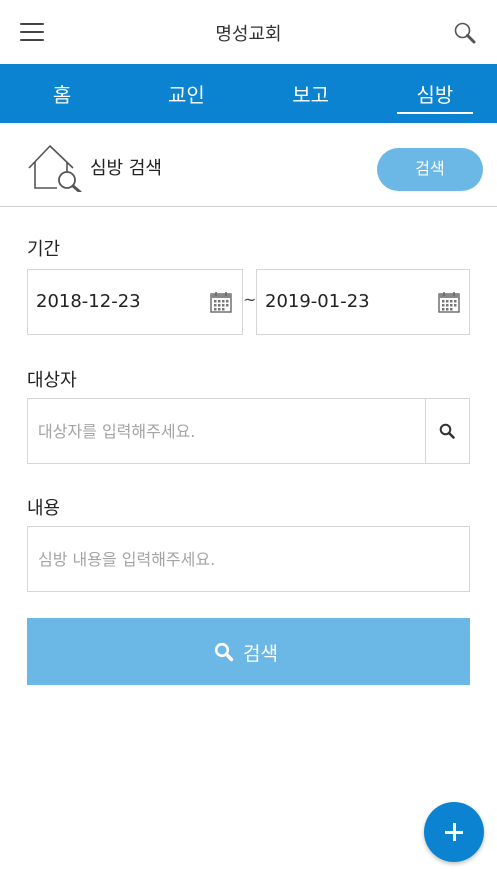 Image resolution: width=497 pixels, height=883 pixels. What do you see at coordinates (186, 93) in the screenshot?
I see `tab-members: 교인` at bounding box center [186, 93].